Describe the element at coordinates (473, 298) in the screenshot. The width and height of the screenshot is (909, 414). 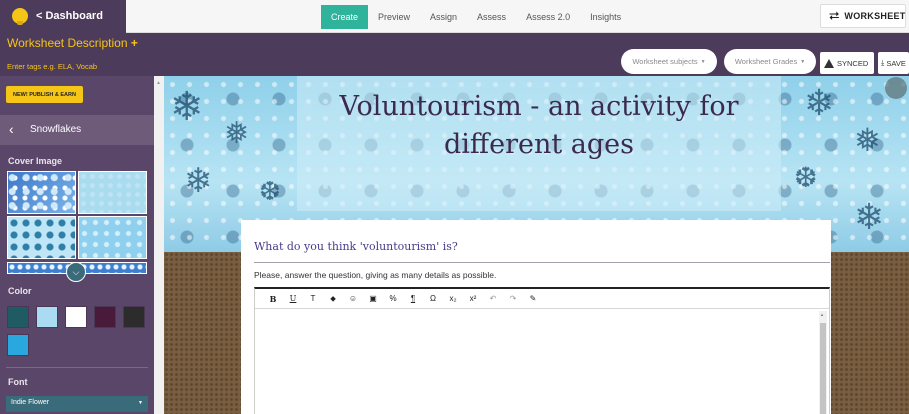
I see `superscript-icon: x²` at that location.